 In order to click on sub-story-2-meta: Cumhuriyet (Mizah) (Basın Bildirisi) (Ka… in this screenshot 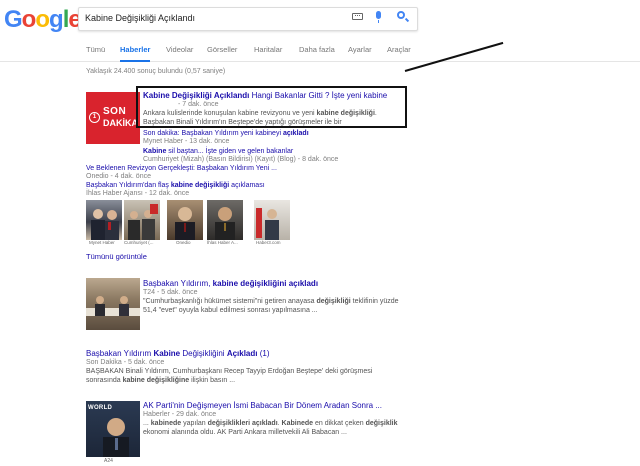, I will do `click(241, 159)`.